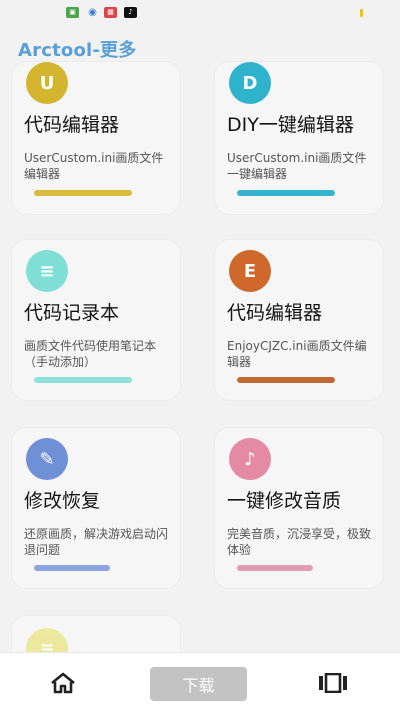 Image resolution: width=400 pixels, height=711 pixels. What do you see at coordinates (72, 313) in the screenshot?
I see `card-title: 代码记录本` at bounding box center [72, 313].